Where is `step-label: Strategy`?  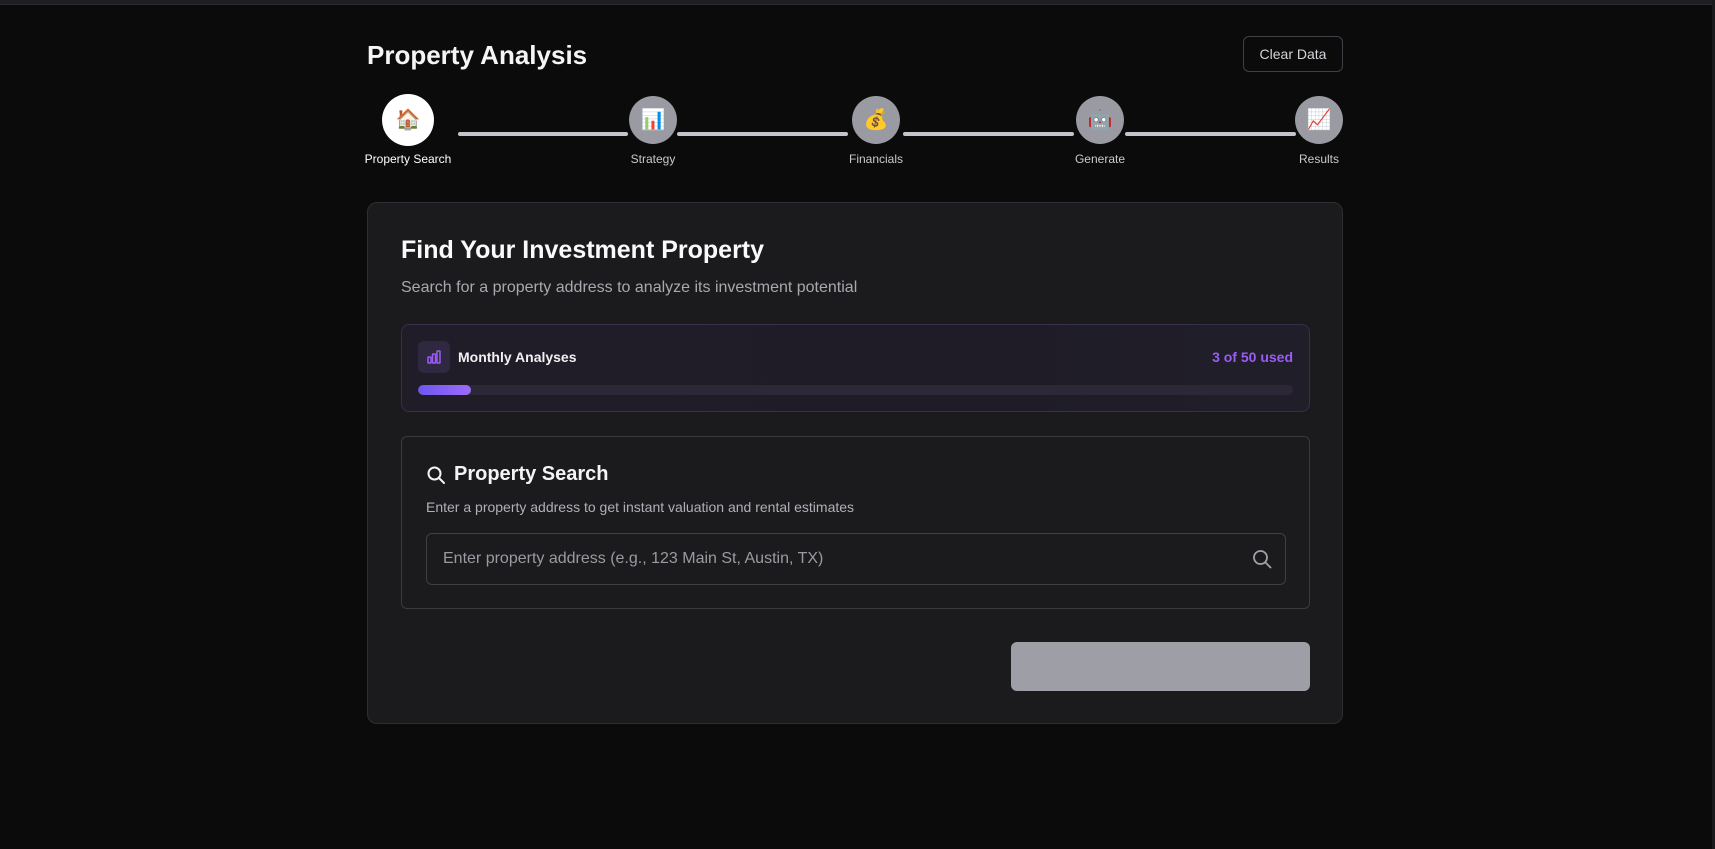 step-label: Strategy is located at coordinates (653, 159).